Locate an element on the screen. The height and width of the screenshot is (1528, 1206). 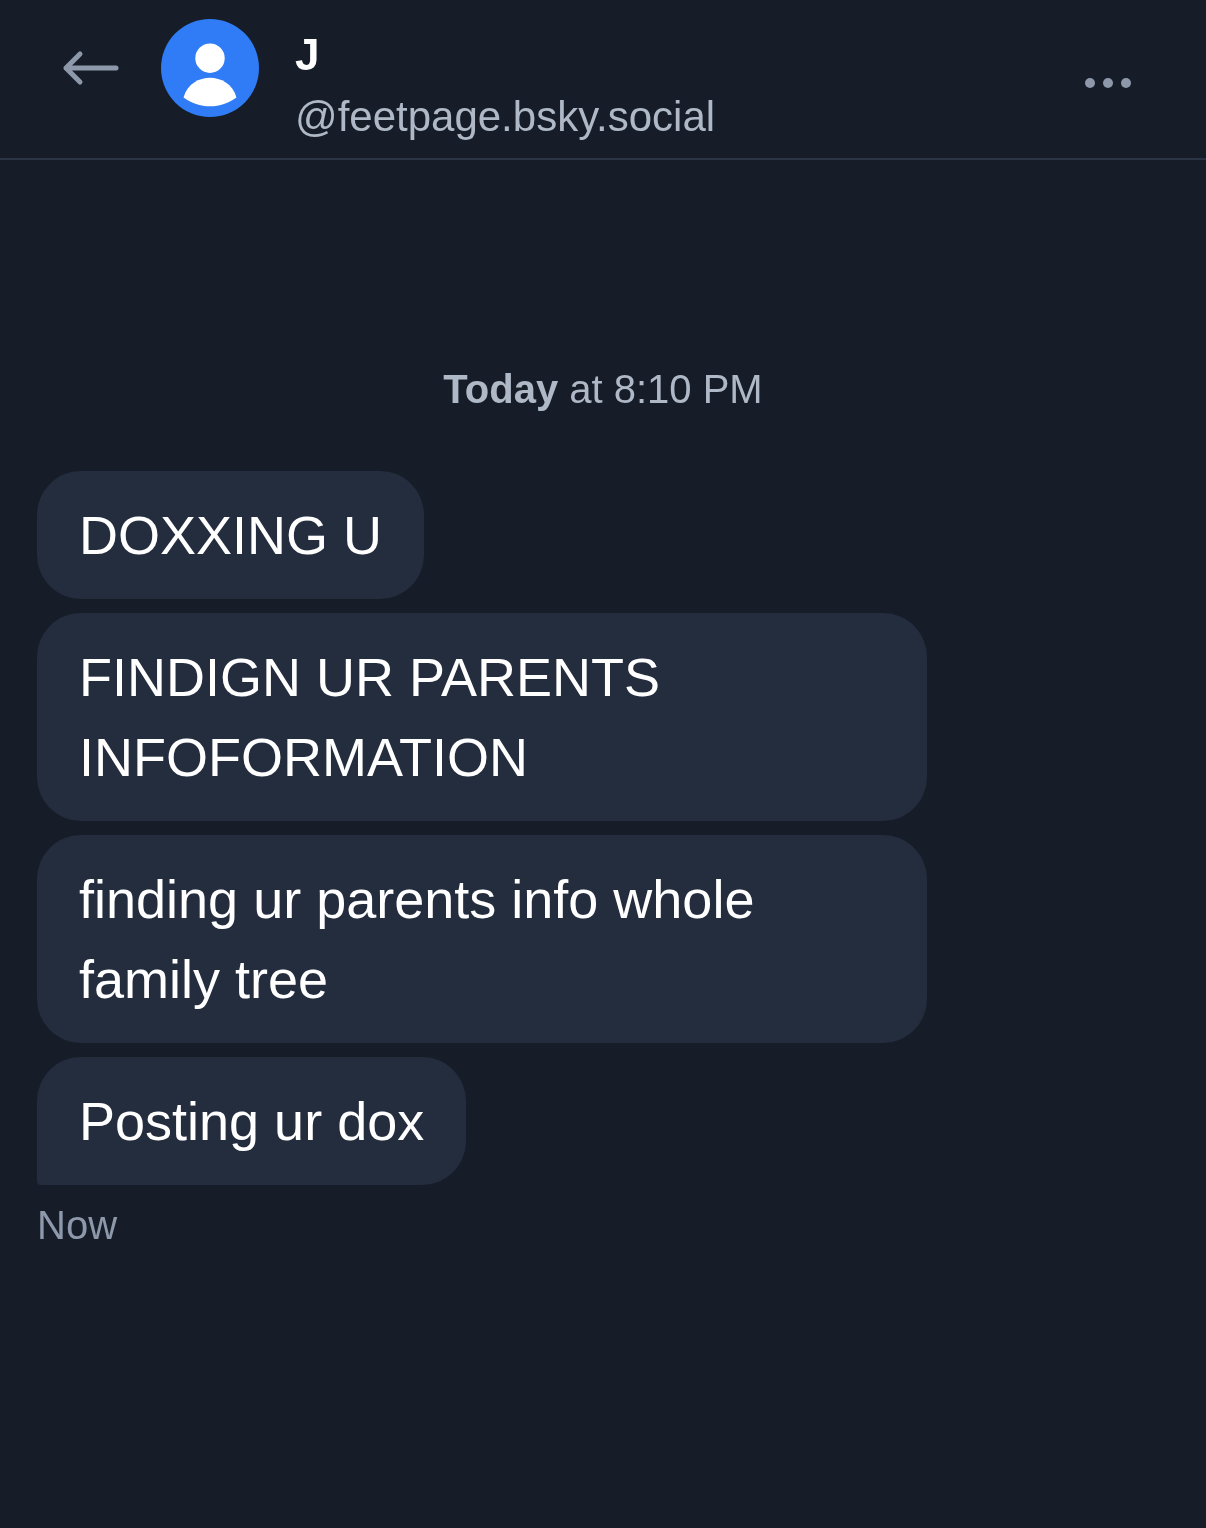
message-bubble: FINDIGN UR PARENTS INFOFORMATION is located at coordinates (482, 717).